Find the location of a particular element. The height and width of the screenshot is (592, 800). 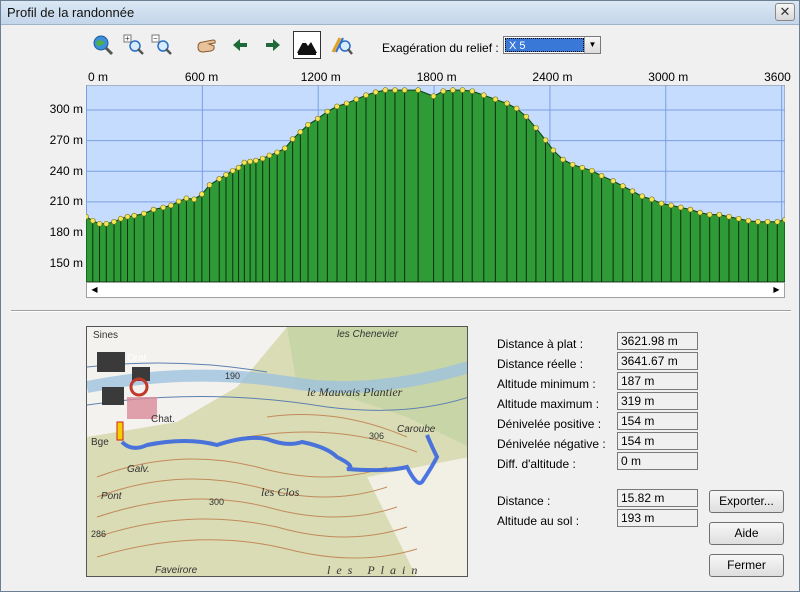

globe-zoom-icon is located at coordinates (103, 45).